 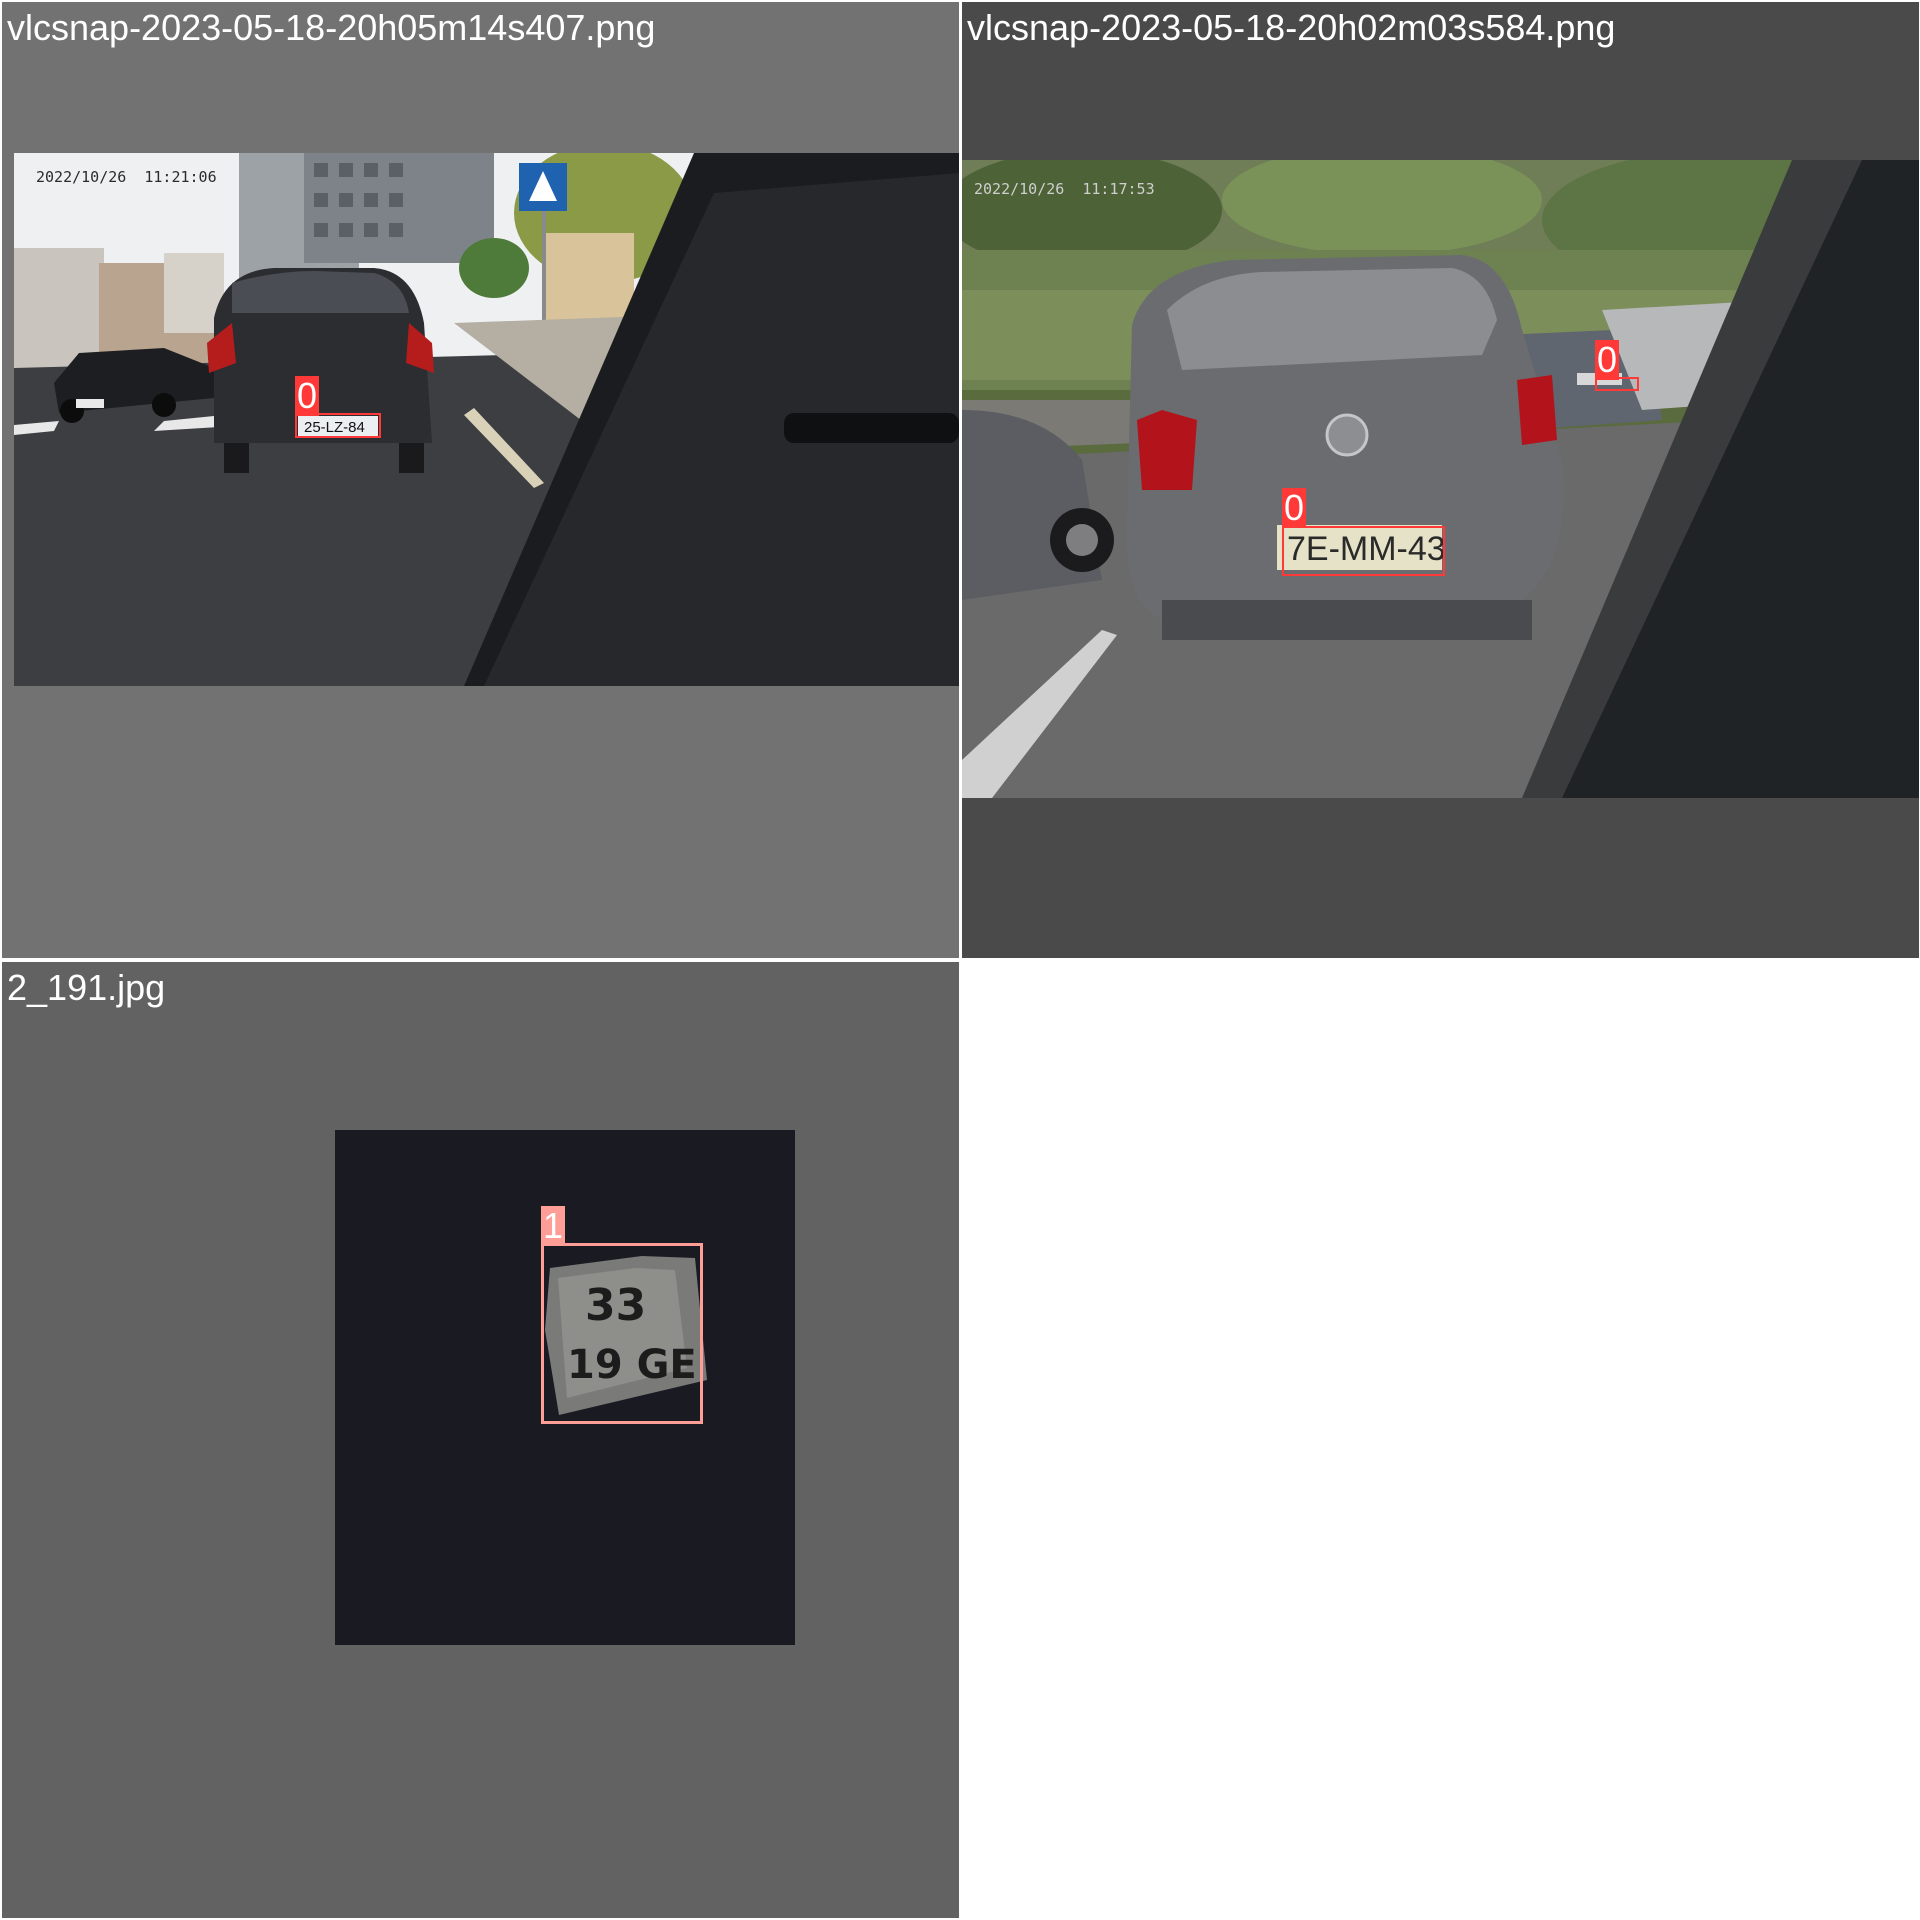 I want to click on tile-3-detection-box, so click(x=622, y=1333).